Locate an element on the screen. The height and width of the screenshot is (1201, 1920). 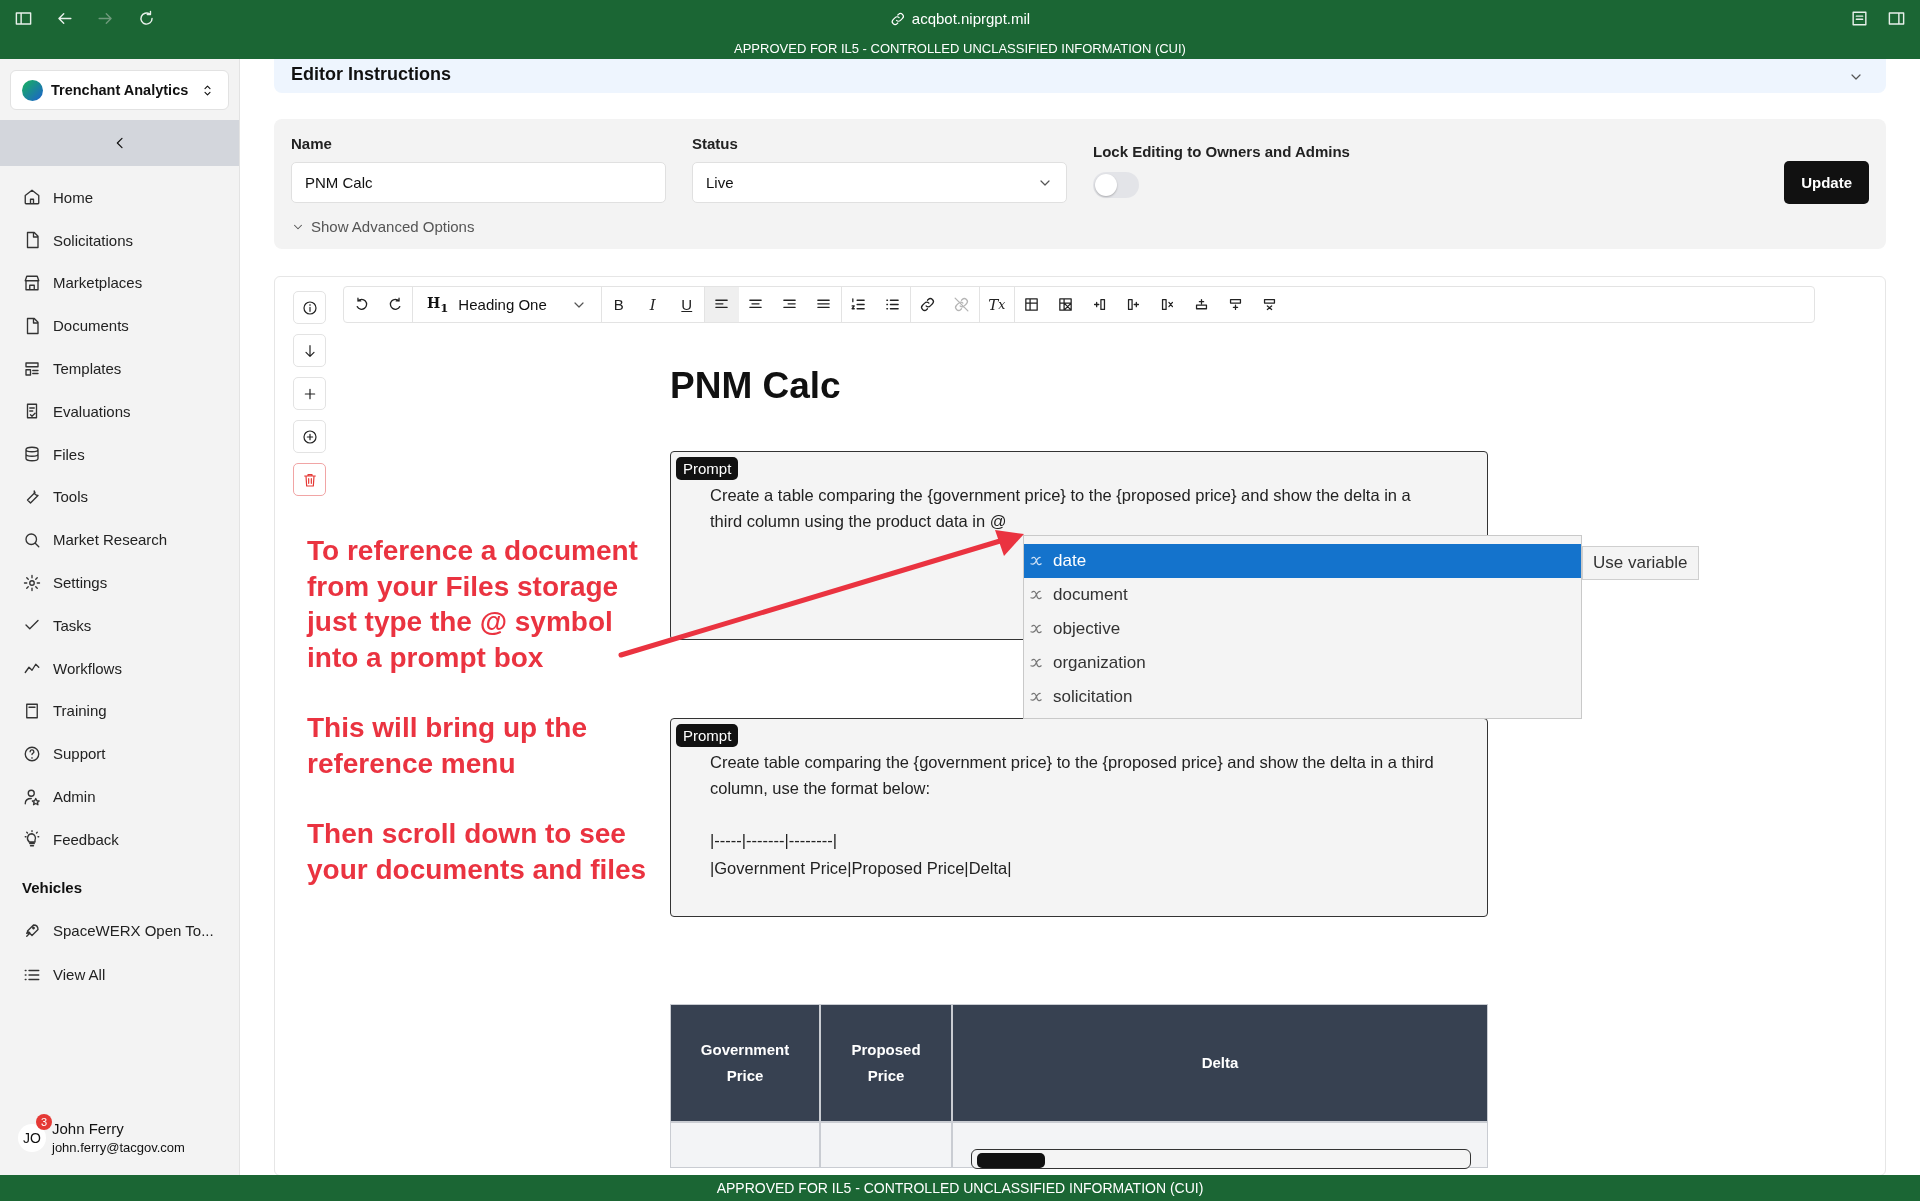
field-label: Status is located at coordinates (715, 143).